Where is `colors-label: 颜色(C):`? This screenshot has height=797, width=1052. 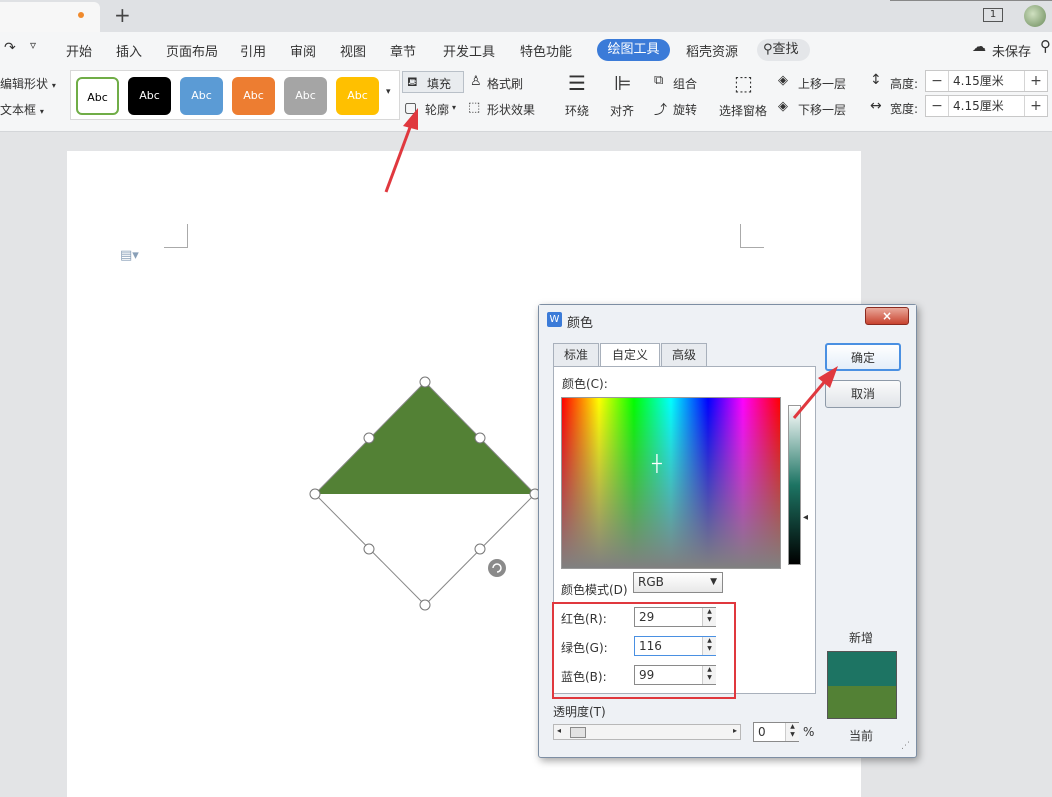
colors-label: 颜色(C): is located at coordinates (585, 384).